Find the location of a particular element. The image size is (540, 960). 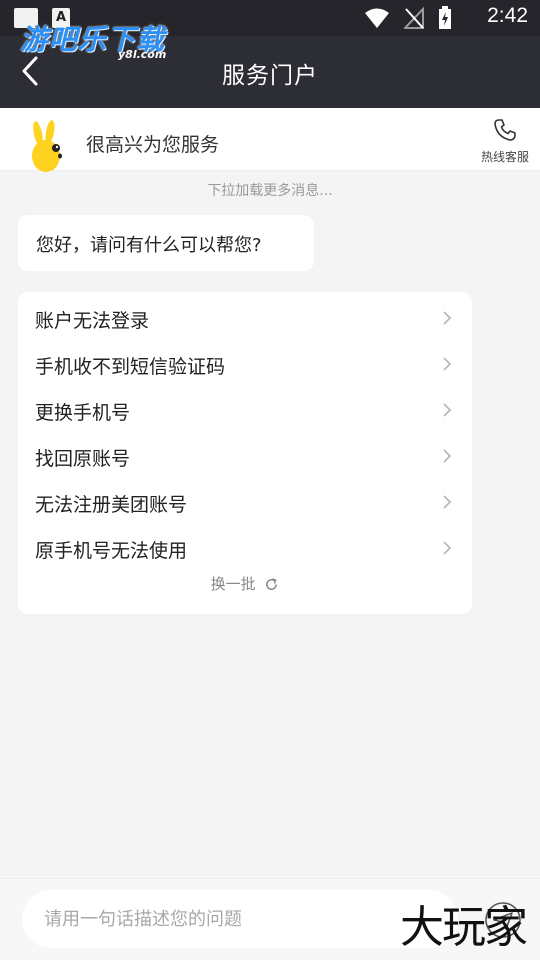

phone-icon is located at coordinates (505, 130).